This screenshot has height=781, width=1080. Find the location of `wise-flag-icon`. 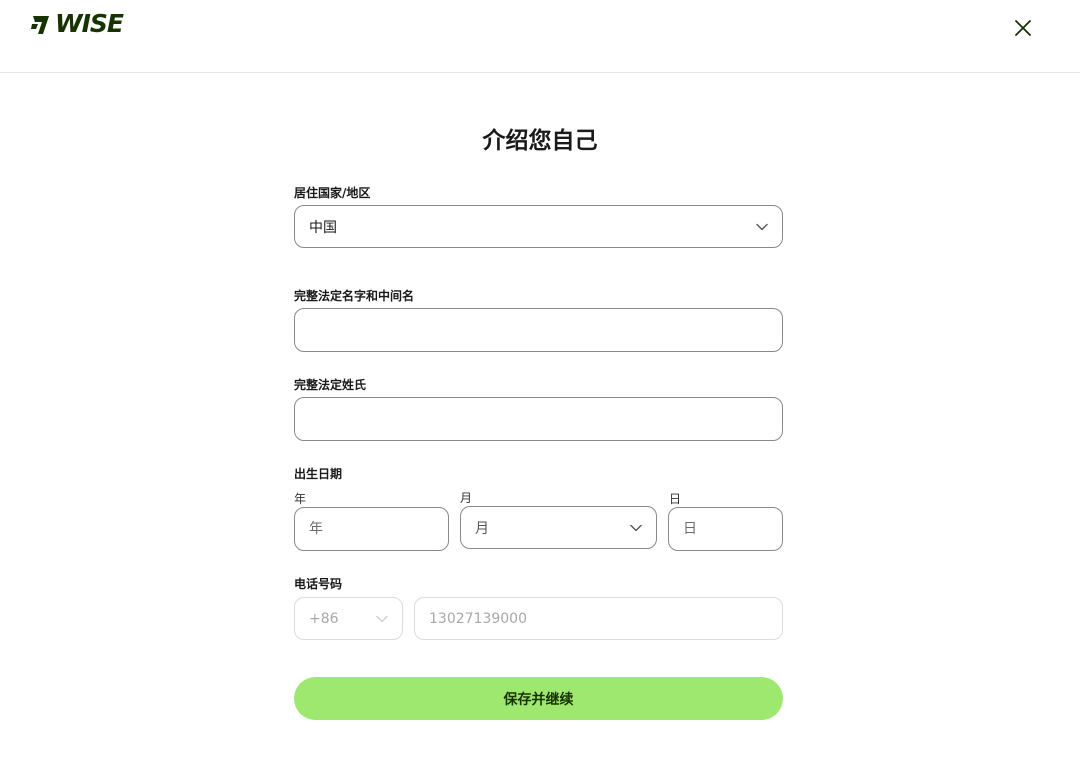

wise-flag-icon is located at coordinates (40, 25).